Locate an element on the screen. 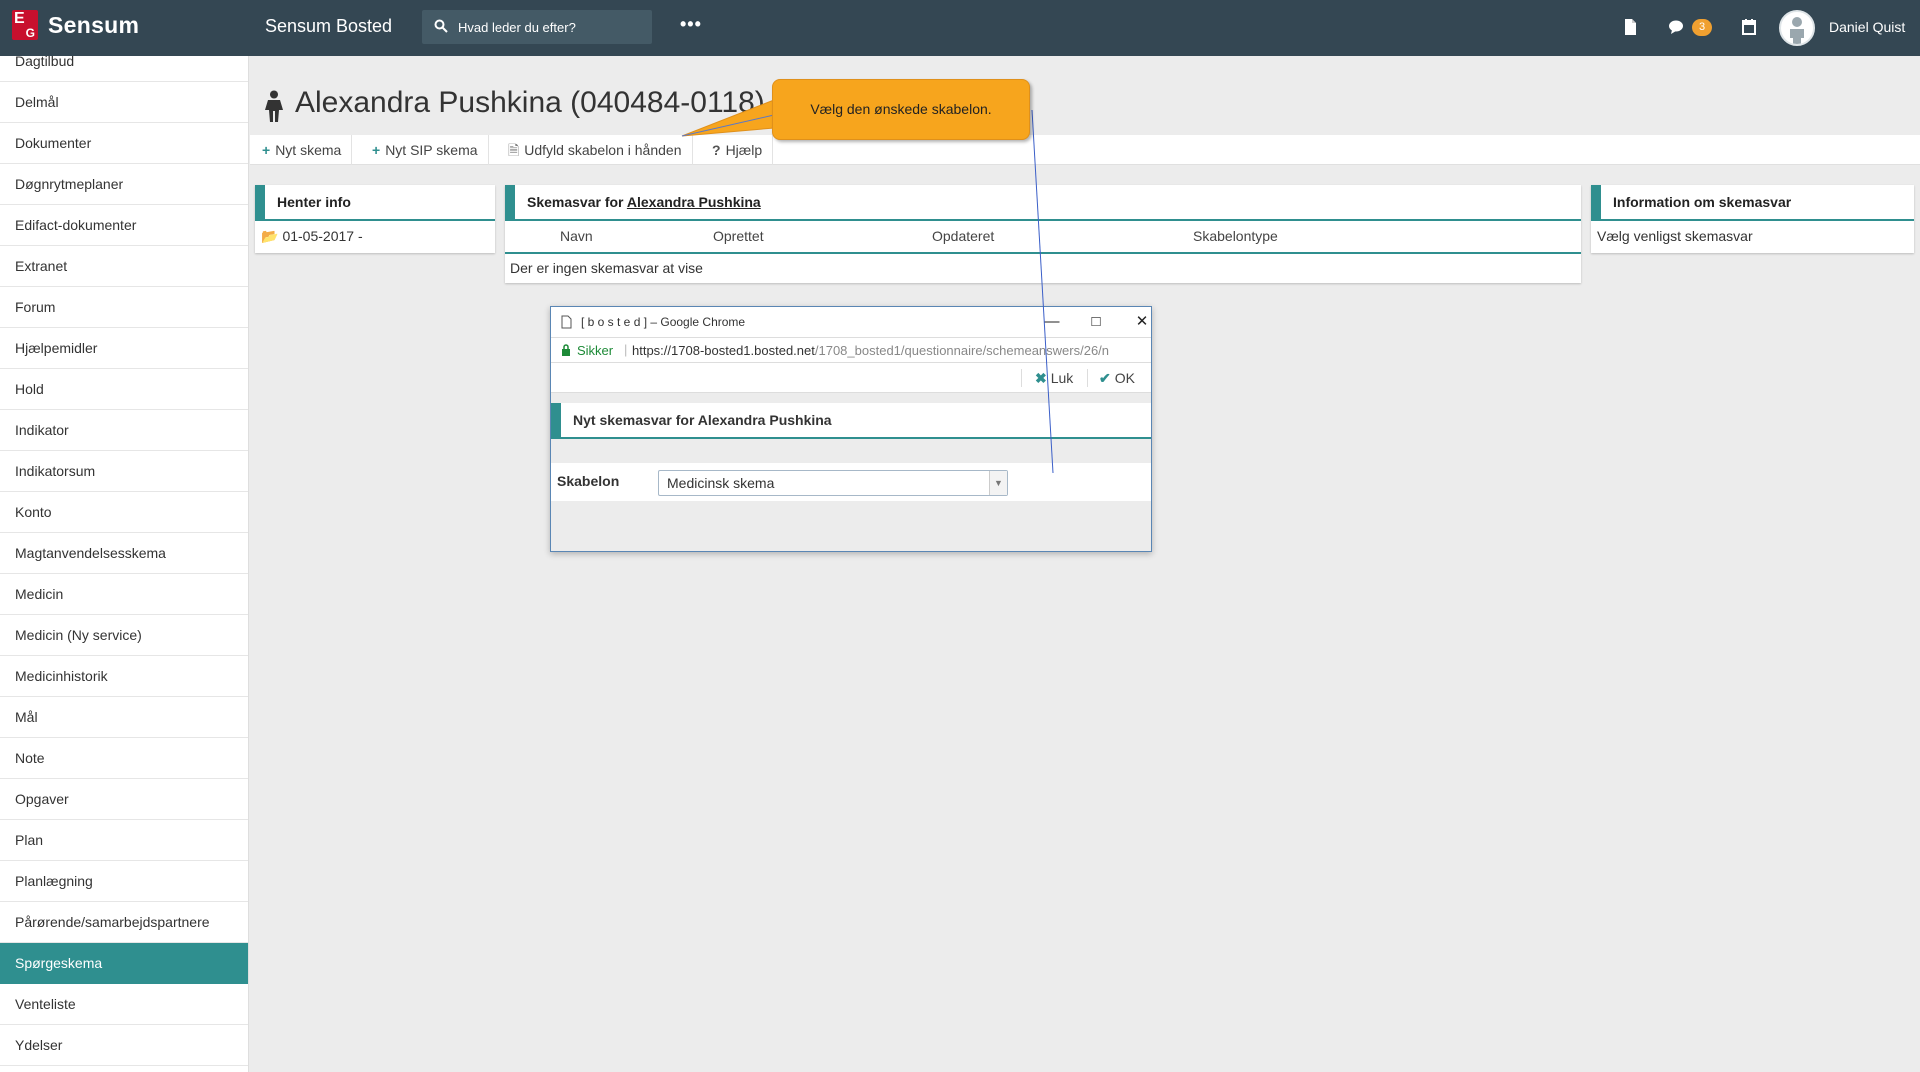 The height and width of the screenshot is (1072, 1920). tutorial-callout: Vælg den ønskede skabelon. is located at coordinates (901, 109).